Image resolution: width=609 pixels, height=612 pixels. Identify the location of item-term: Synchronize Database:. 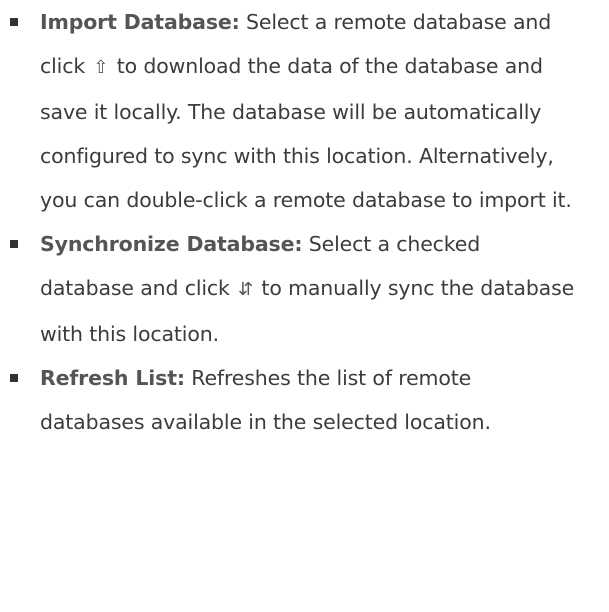
(171, 244).